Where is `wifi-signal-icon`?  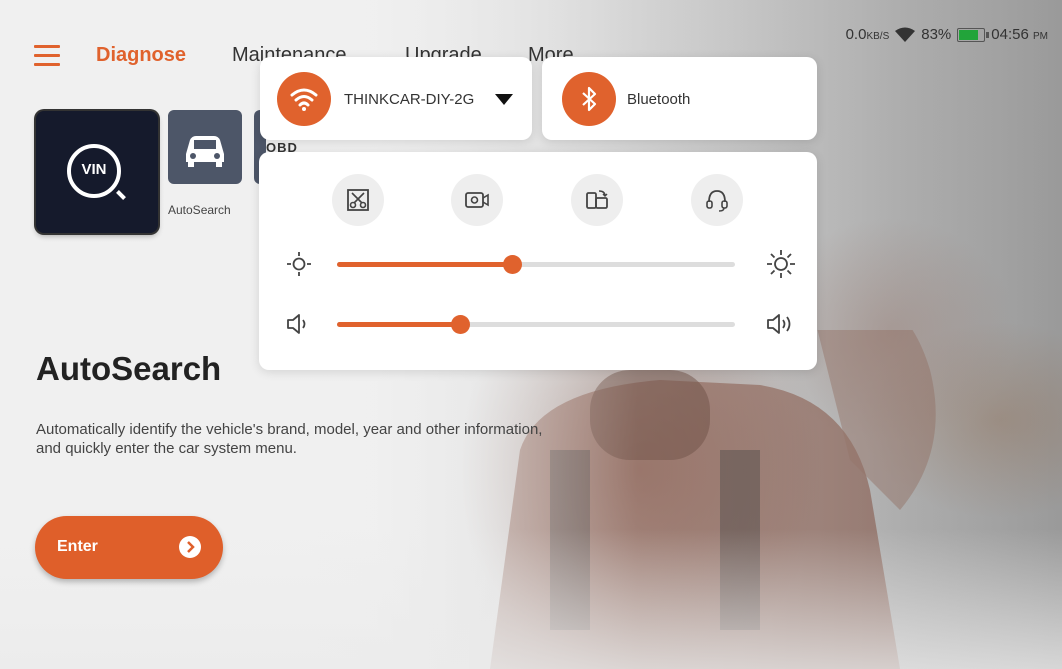 wifi-signal-icon is located at coordinates (905, 34).